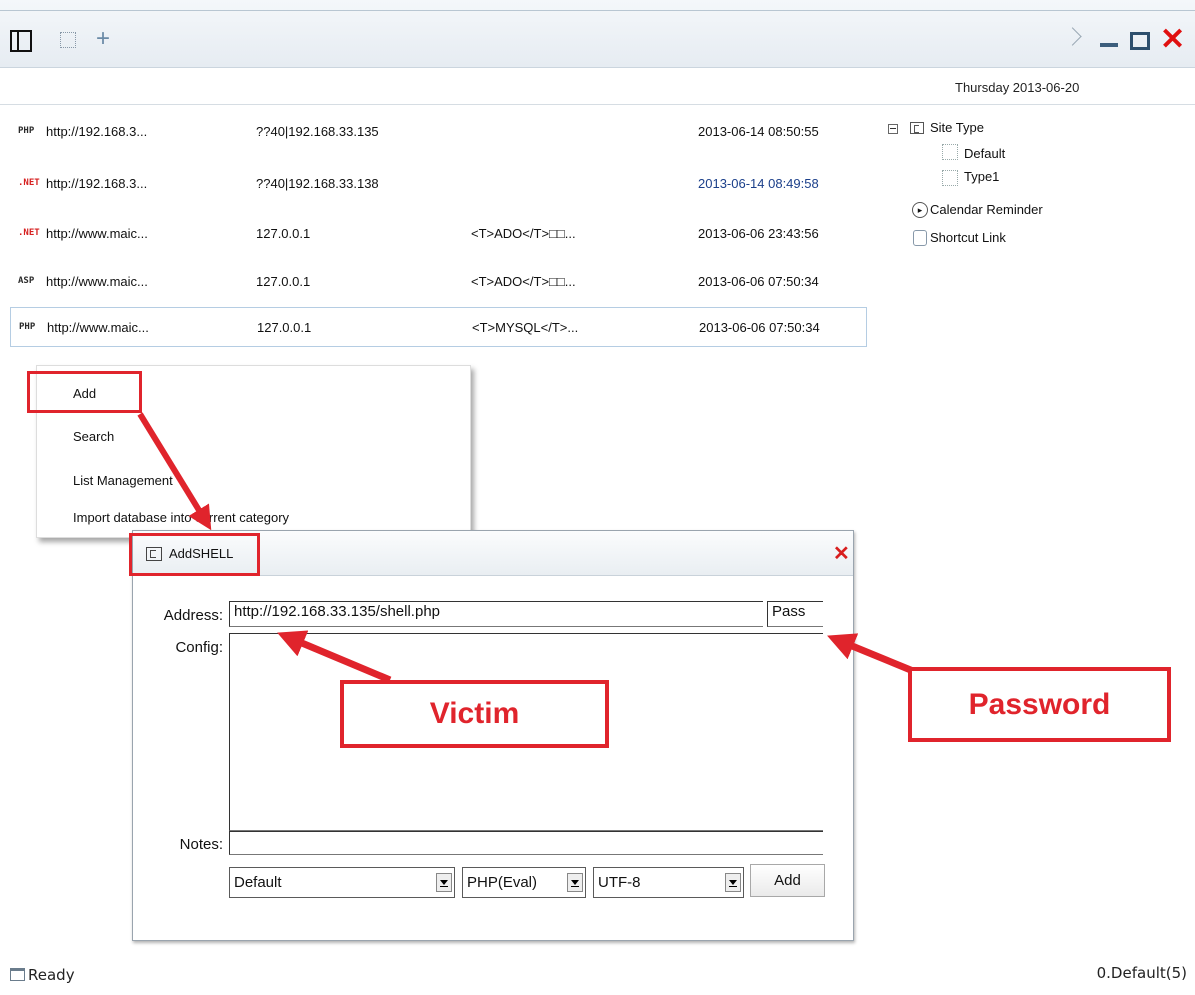  What do you see at coordinates (17, 974) in the screenshot?
I see `status-icon` at bounding box center [17, 974].